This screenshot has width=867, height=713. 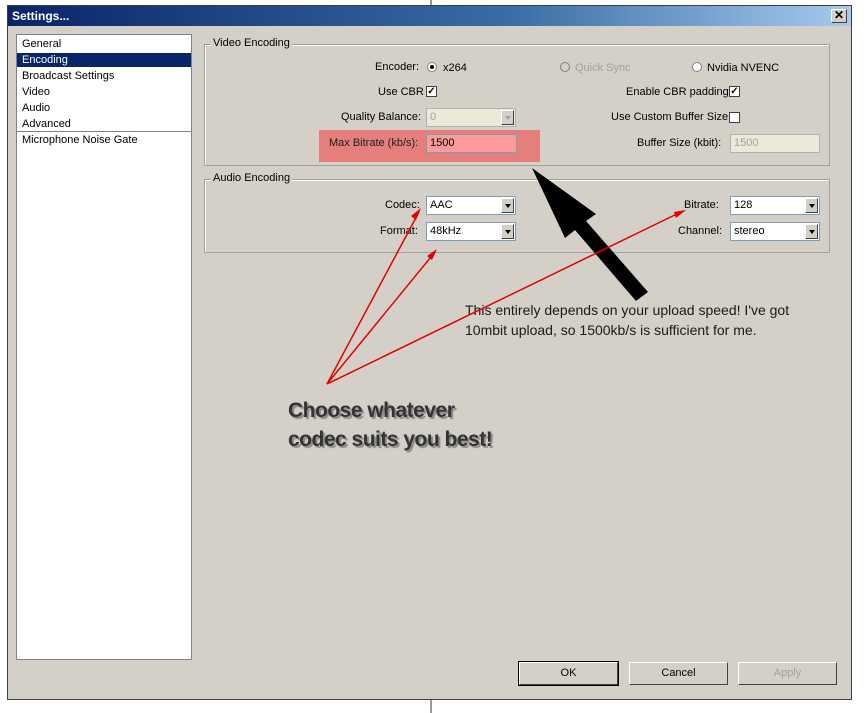 I want to click on red-arrow-codec, so click(x=373, y=298).